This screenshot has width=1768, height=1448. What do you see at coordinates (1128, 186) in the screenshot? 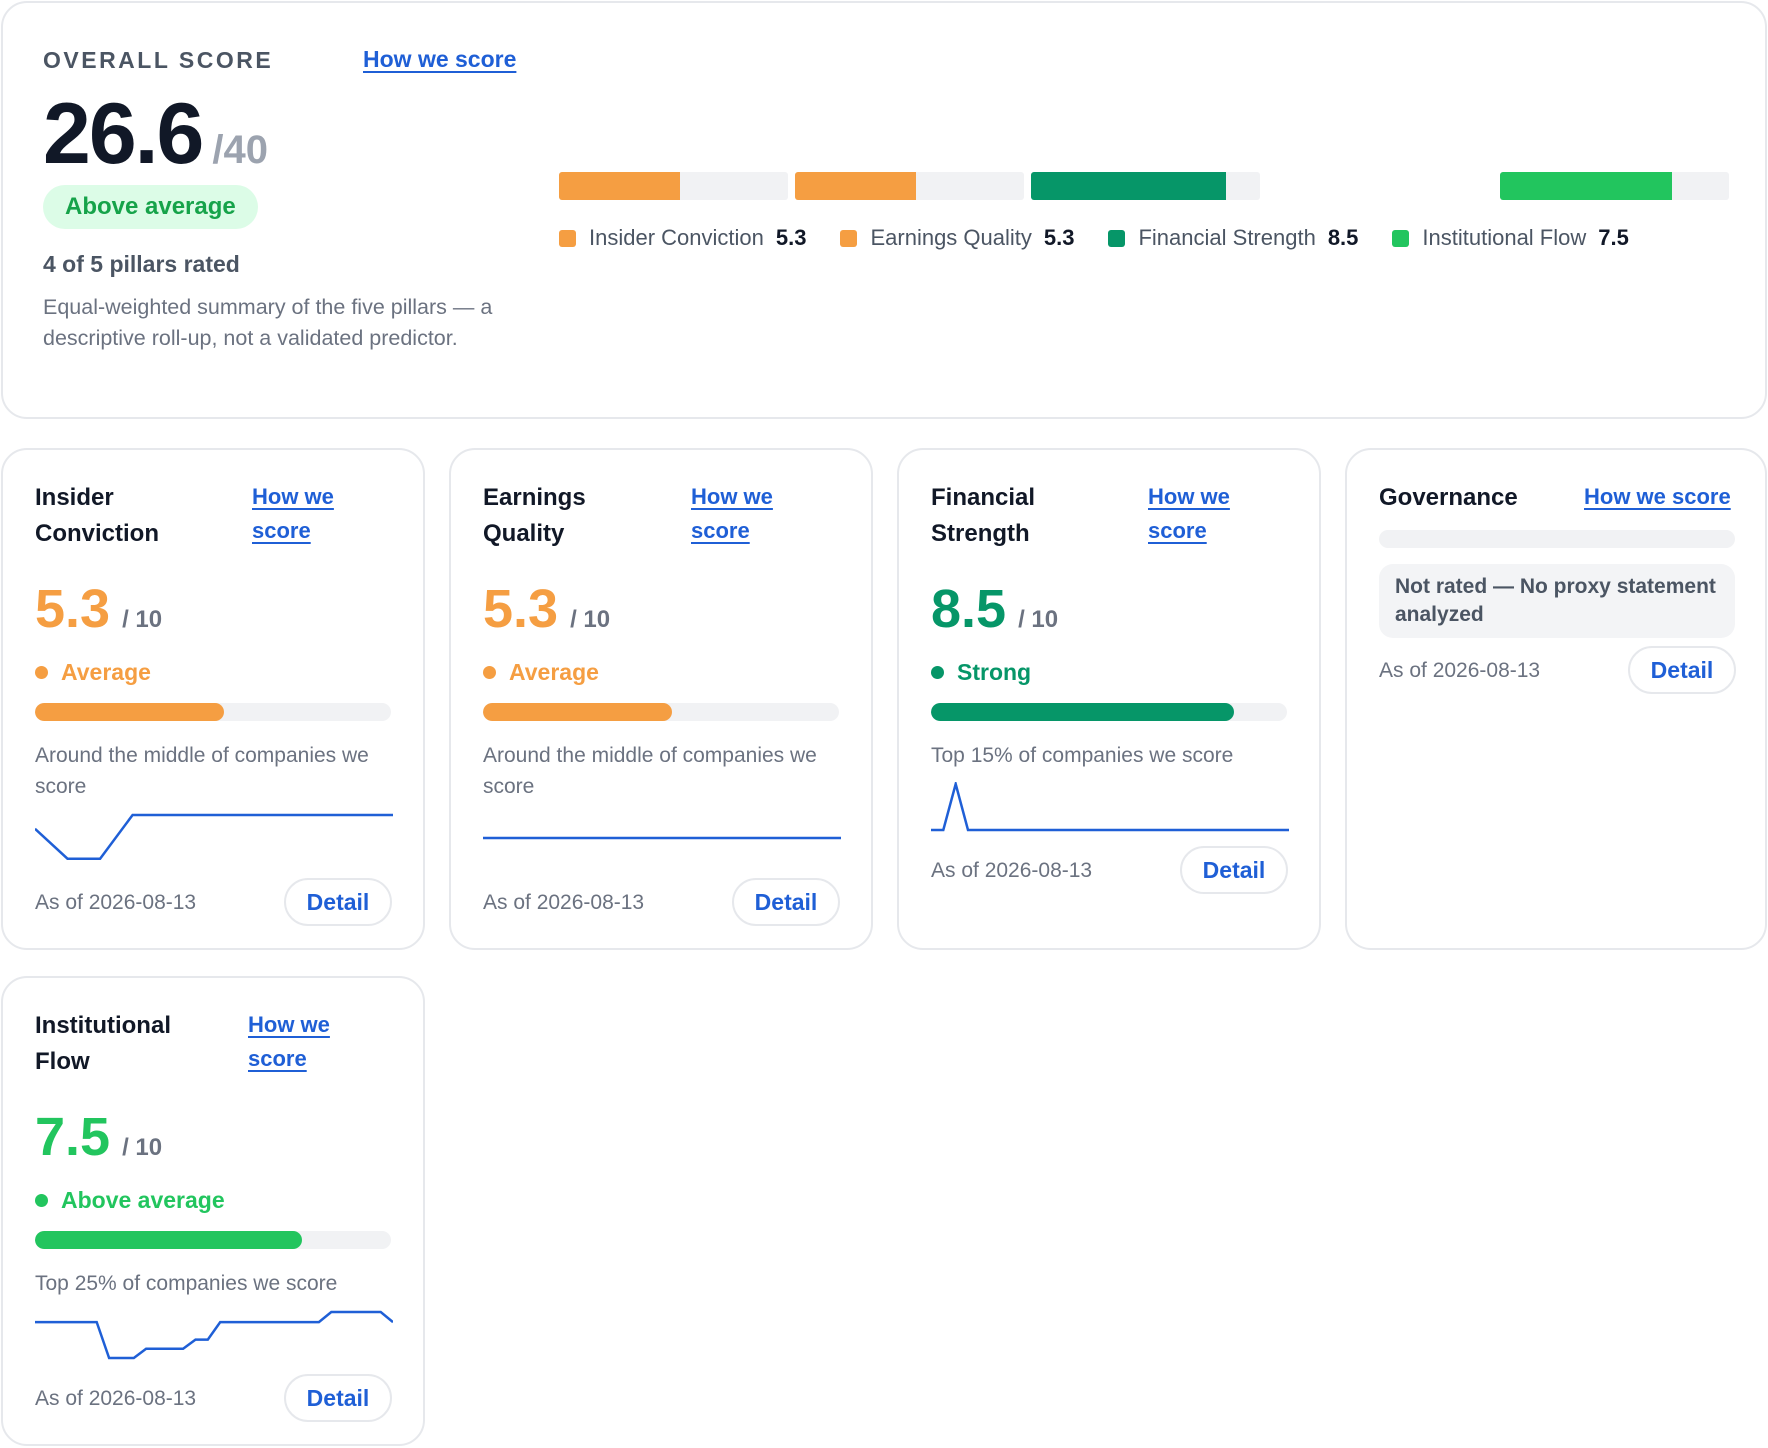
I see `pillar-bar-fill-financial` at bounding box center [1128, 186].